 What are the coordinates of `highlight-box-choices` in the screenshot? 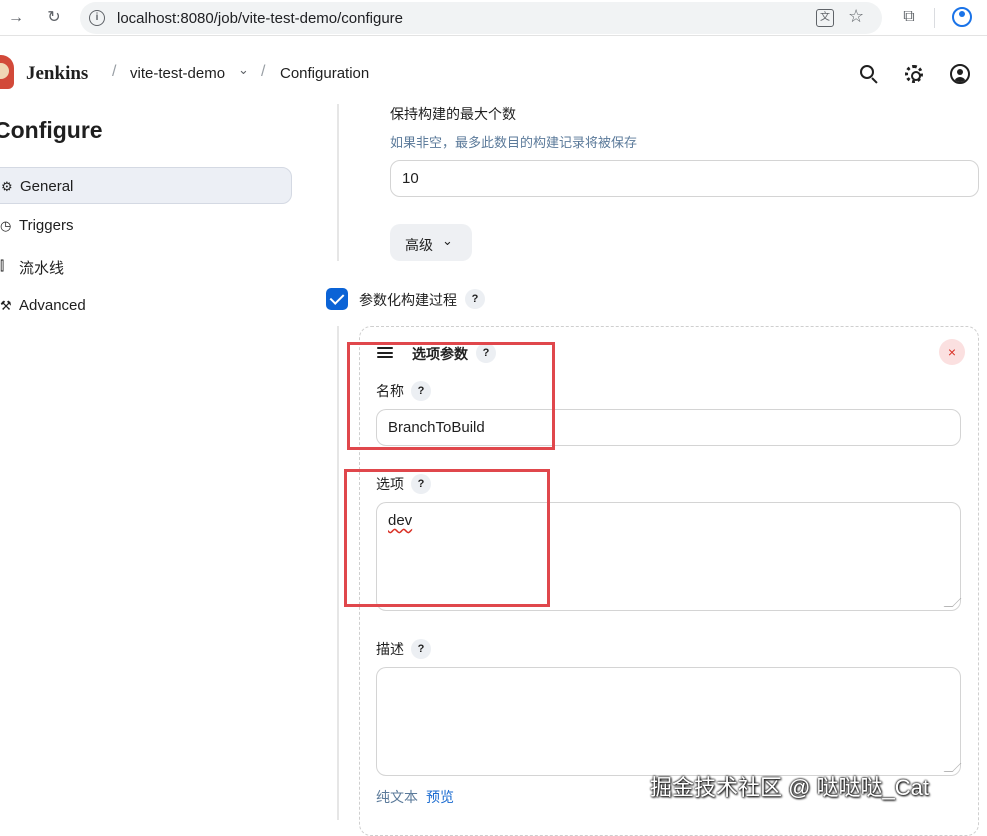 It's located at (447, 538).